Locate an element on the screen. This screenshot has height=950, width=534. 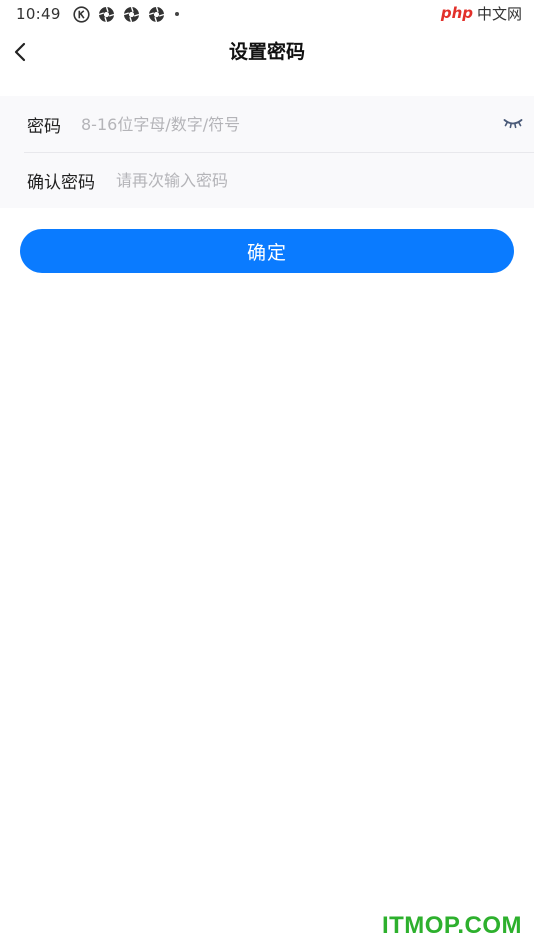
status-bar: 10:49 php 中文网 is located at coordinates (267, 14).